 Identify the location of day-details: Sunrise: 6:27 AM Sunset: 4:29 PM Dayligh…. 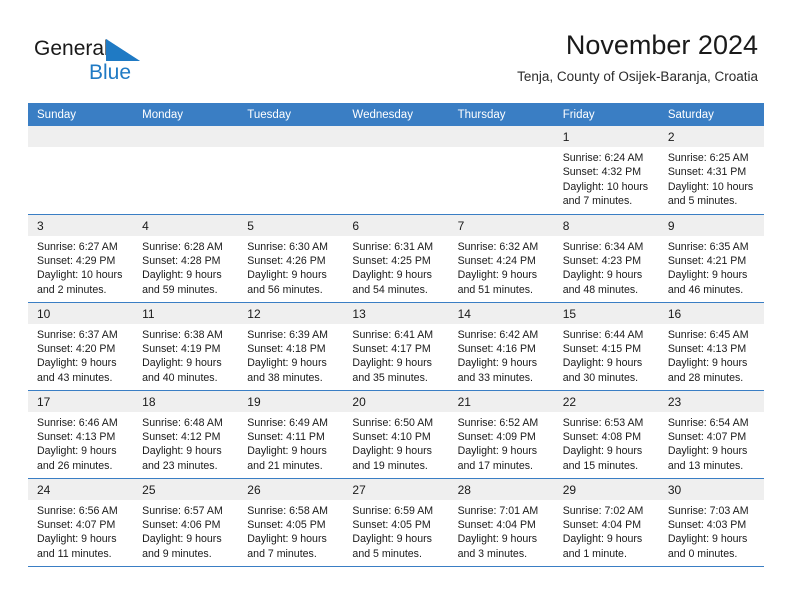
(80, 267).